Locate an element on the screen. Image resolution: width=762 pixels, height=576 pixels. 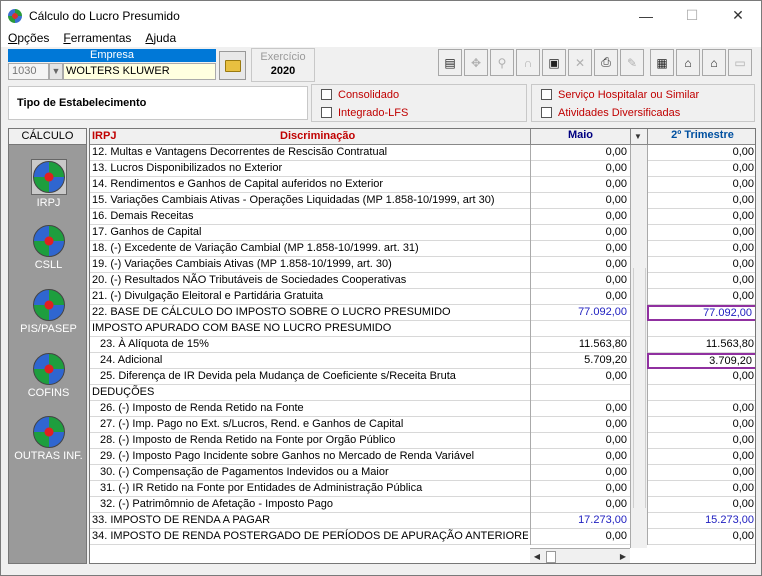
exercicio-panel: Exercício 2020 is located at coordinates (283, 65).